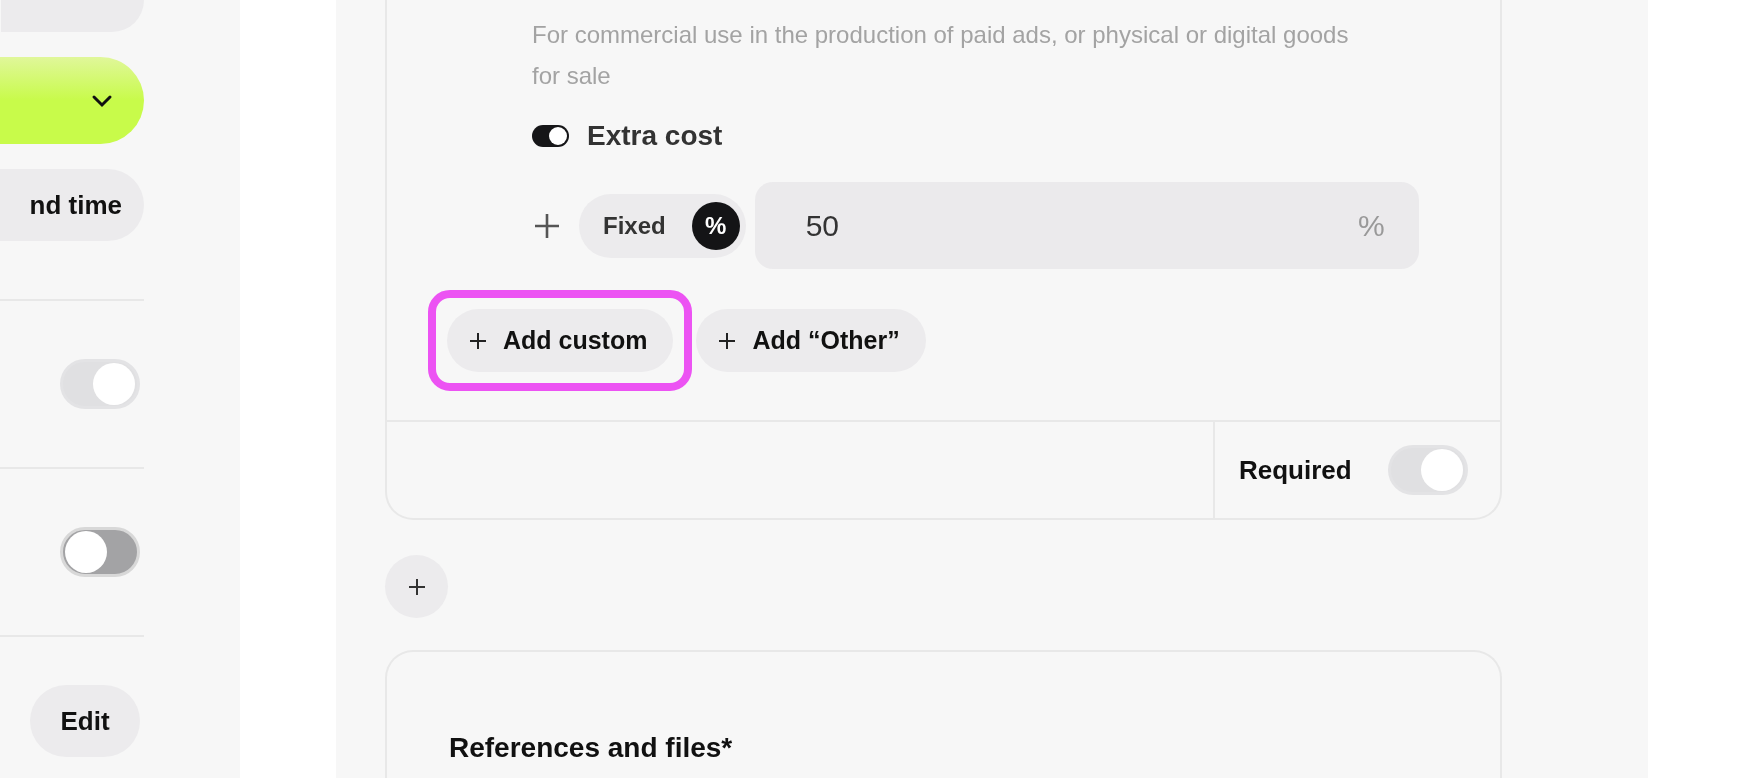 This screenshot has width=1738, height=778. What do you see at coordinates (639, 225) in the screenshot?
I see `segment-option: Fixed` at bounding box center [639, 225].